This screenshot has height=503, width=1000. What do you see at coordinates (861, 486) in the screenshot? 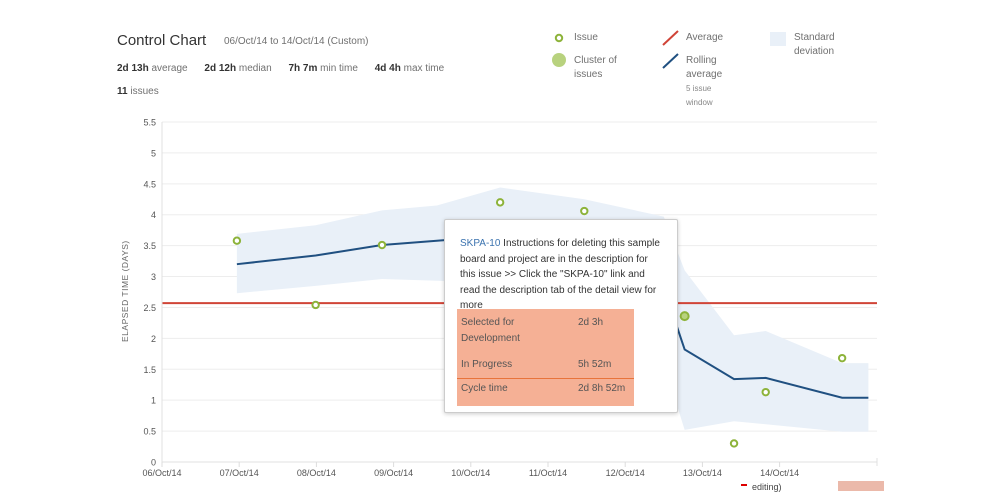
I see `footer-shade` at bounding box center [861, 486].